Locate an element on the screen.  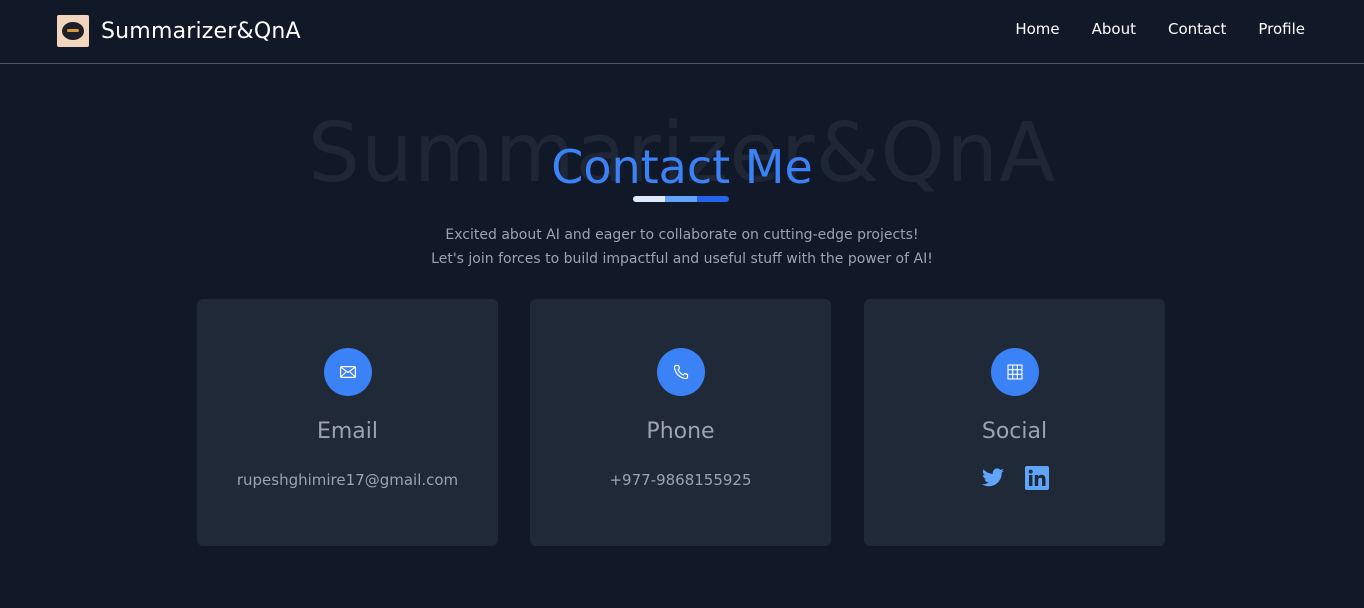
email-address: rupeshghimire17@gmail.com is located at coordinates (347, 480).